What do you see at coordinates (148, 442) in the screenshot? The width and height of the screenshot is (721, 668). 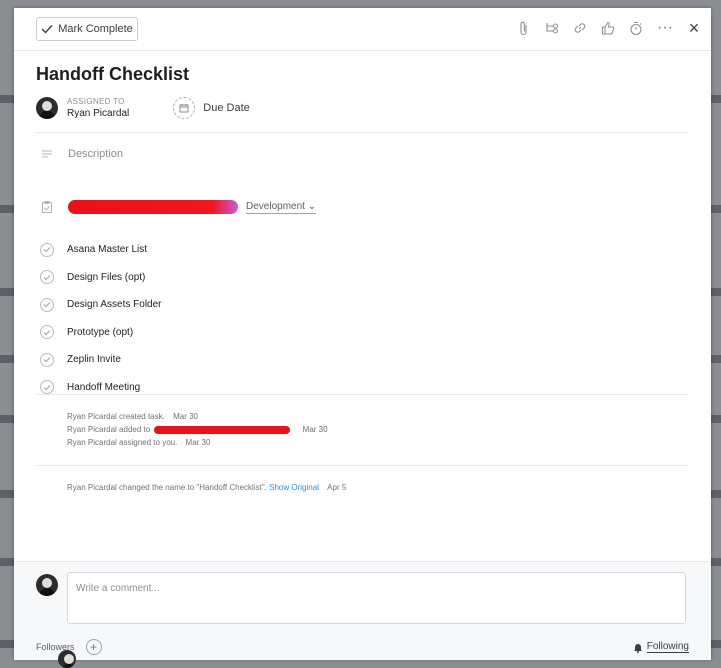 I see `activity-text: assigned to you.` at bounding box center [148, 442].